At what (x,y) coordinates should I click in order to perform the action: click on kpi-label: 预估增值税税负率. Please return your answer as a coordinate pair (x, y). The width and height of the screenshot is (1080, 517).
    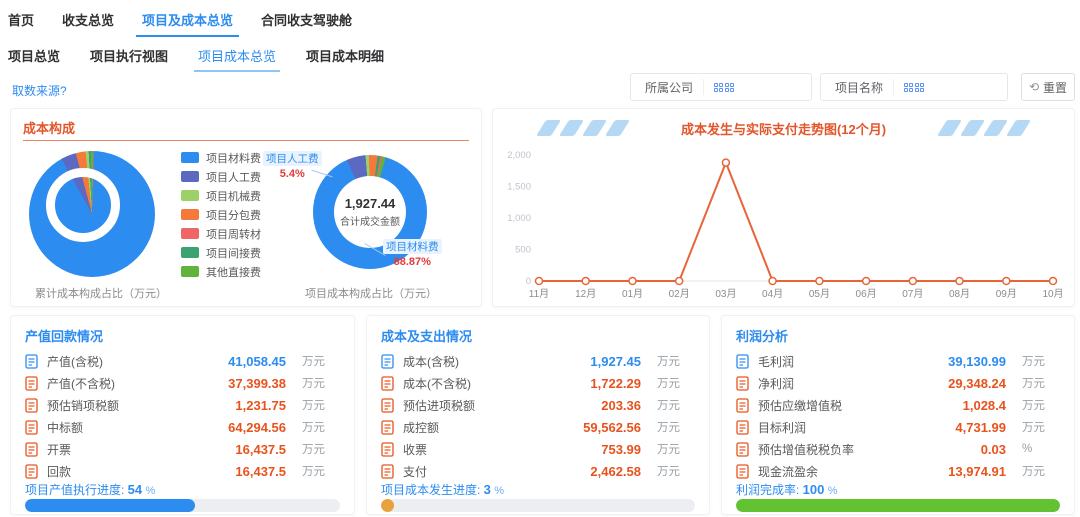
    Looking at the image, I should click on (806, 449).